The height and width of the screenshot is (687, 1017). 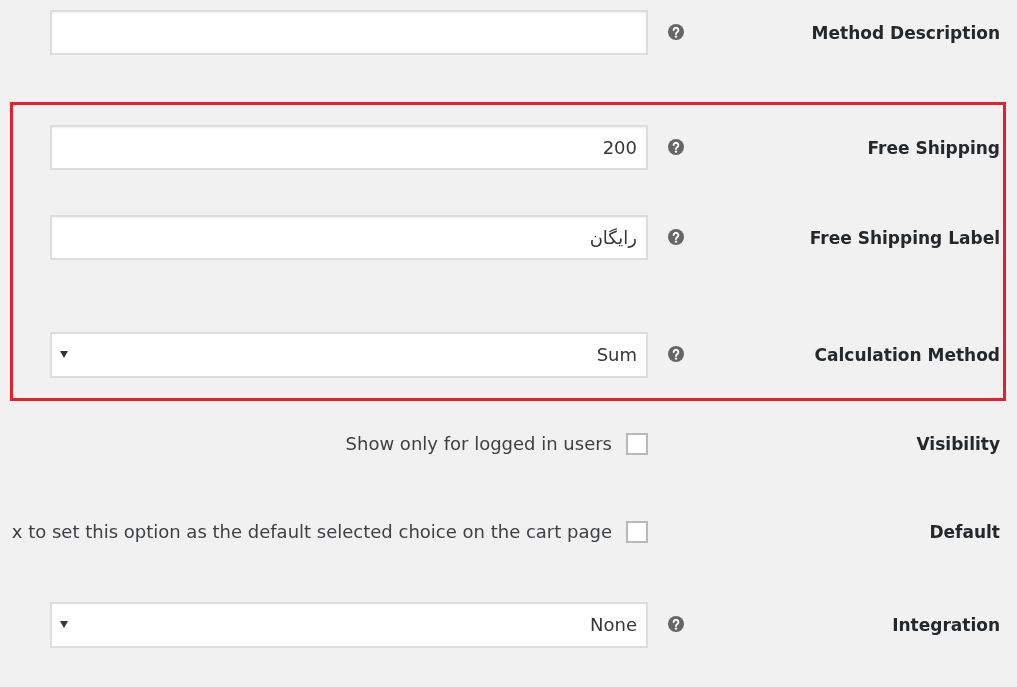 I want to click on input-field: رایگان, so click(x=349, y=237).